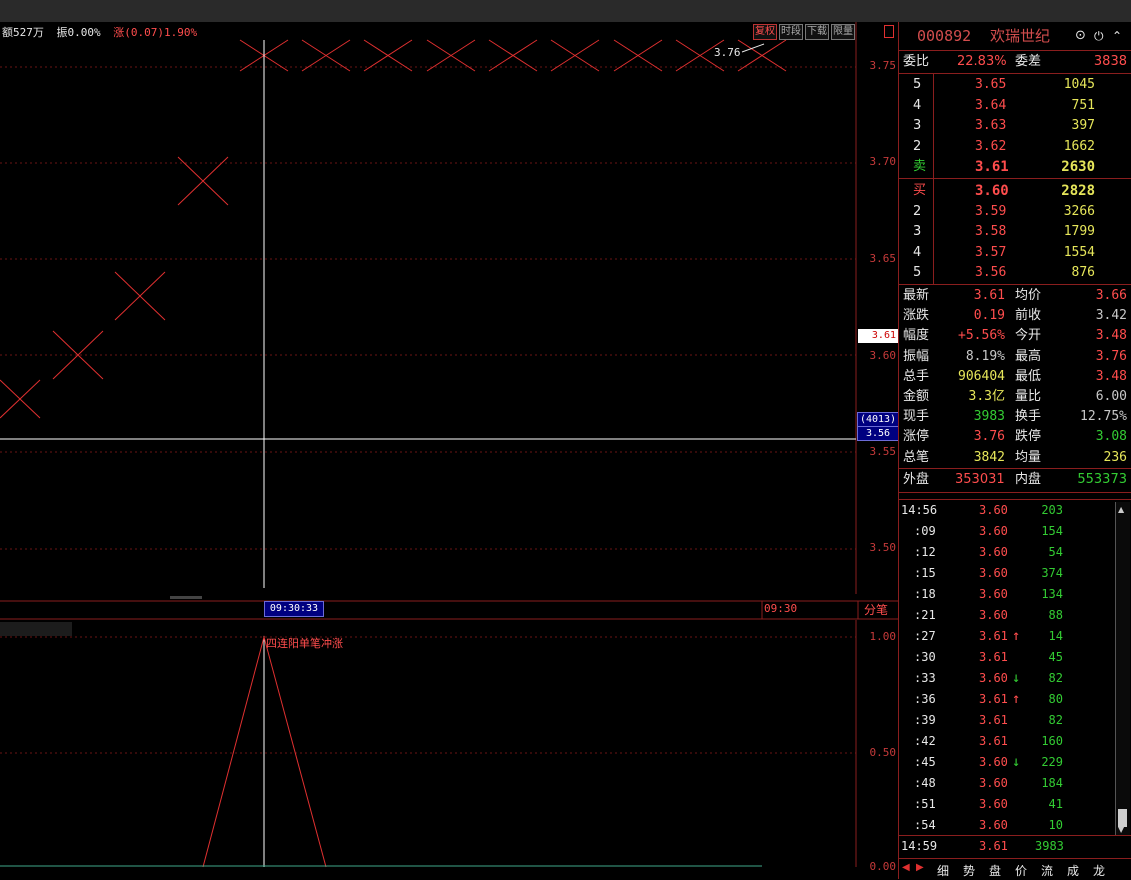 This screenshot has height=880, width=1131. I want to click on tick-row: :51 3.60 41, so click(1006, 804).